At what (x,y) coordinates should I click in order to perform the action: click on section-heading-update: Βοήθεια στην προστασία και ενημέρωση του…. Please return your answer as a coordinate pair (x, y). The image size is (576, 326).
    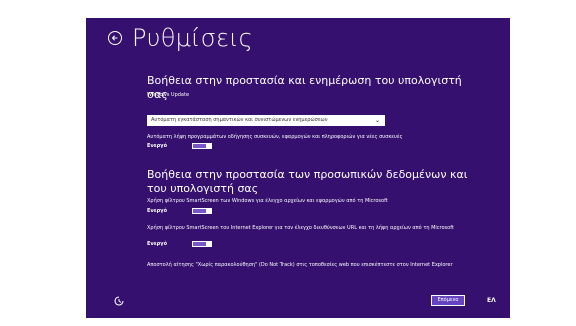
    Looking at the image, I should click on (304, 87).